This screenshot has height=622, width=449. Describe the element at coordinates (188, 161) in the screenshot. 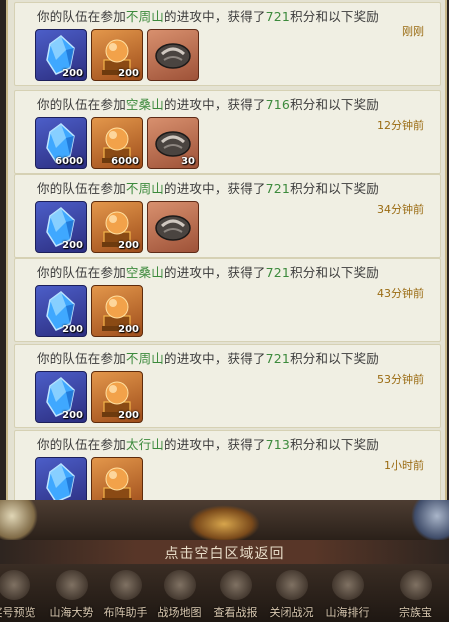

I see `item-quantity: 30` at that location.